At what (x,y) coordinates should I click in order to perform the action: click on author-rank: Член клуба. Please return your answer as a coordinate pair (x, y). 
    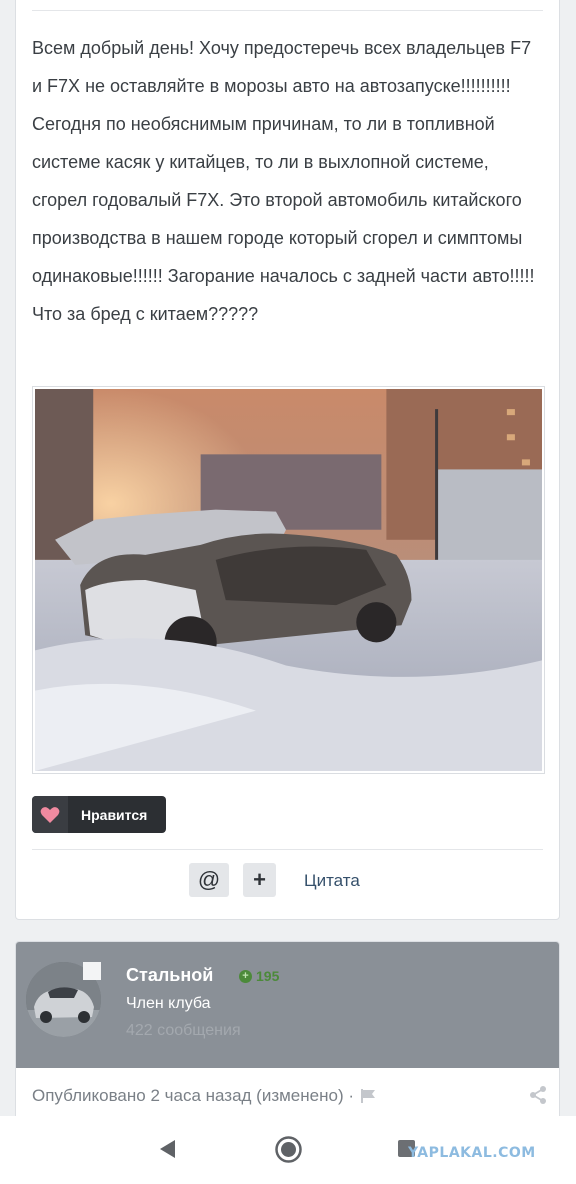
    Looking at the image, I should click on (168, 1003).